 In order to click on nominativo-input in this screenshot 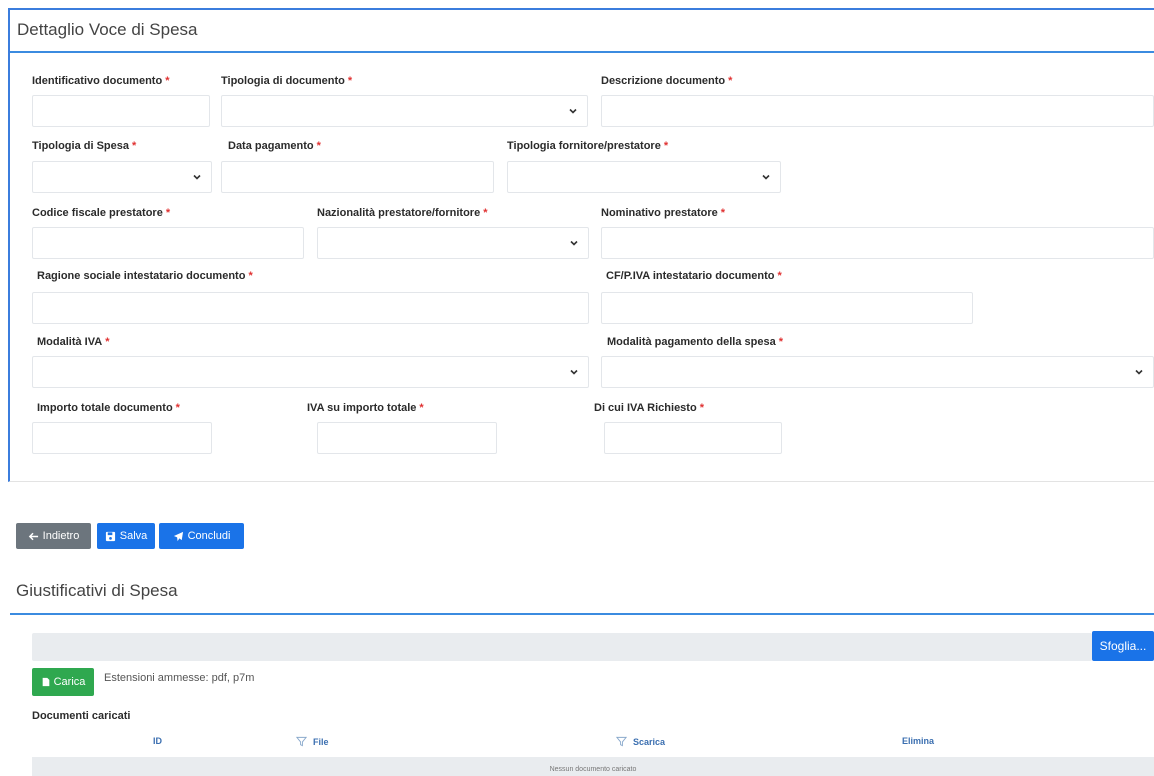, I will do `click(877, 243)`.